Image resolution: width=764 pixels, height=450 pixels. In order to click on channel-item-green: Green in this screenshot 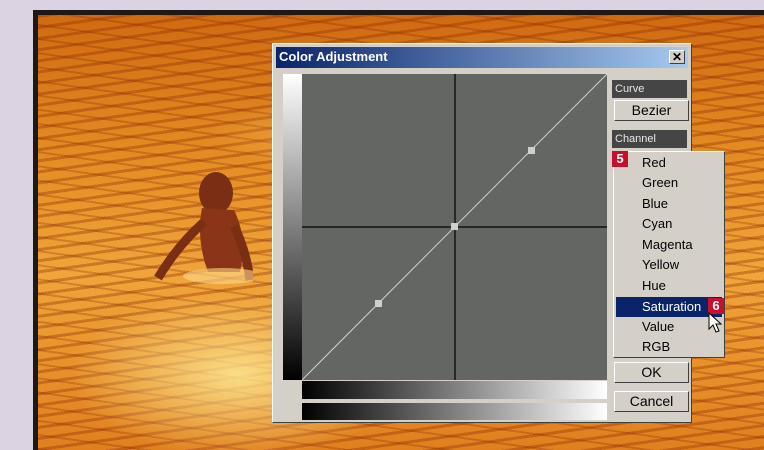, I will do `click(669, 183)`.